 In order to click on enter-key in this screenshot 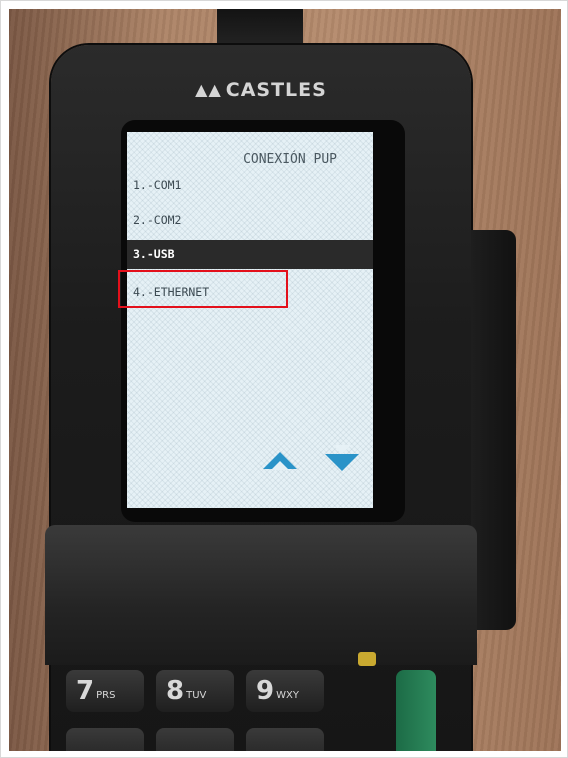, I will do `click(416, 710)`.